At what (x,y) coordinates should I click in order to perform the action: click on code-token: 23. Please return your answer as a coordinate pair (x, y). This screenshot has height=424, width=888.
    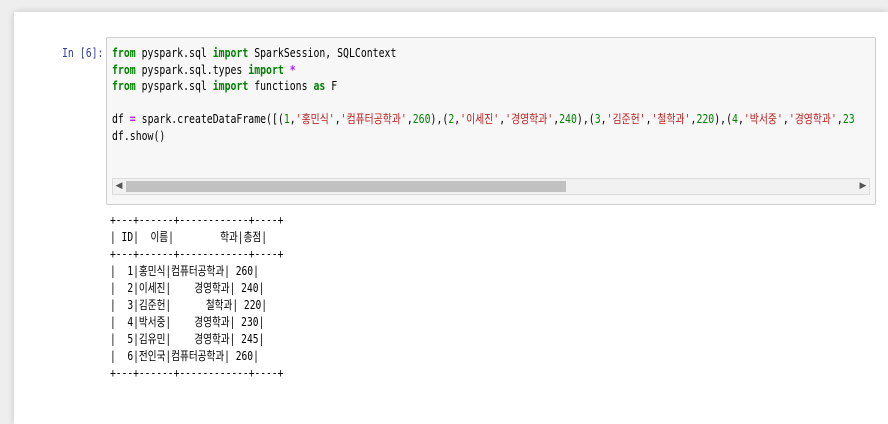
    Looking at the image, I should click on (848, 119).